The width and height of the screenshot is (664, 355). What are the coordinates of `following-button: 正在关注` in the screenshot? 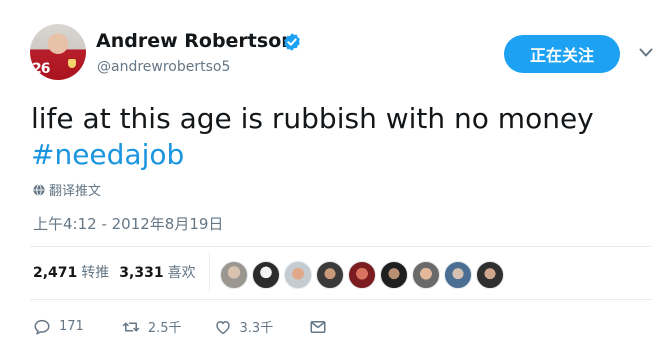 It's located at (562, 54).